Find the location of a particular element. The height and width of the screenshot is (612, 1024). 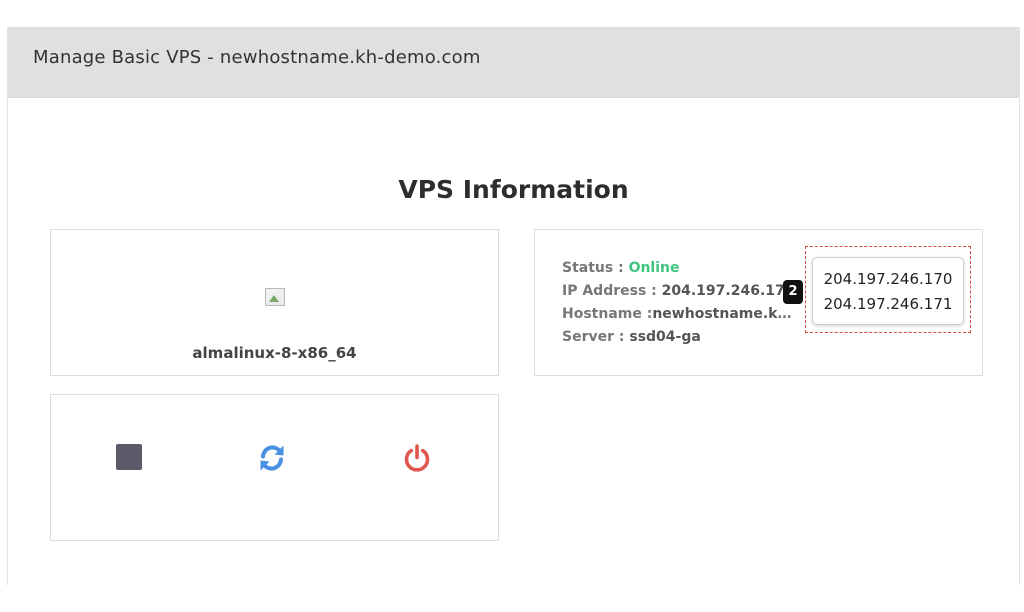

step-badge: 2 is located at coordinates (793, 292).